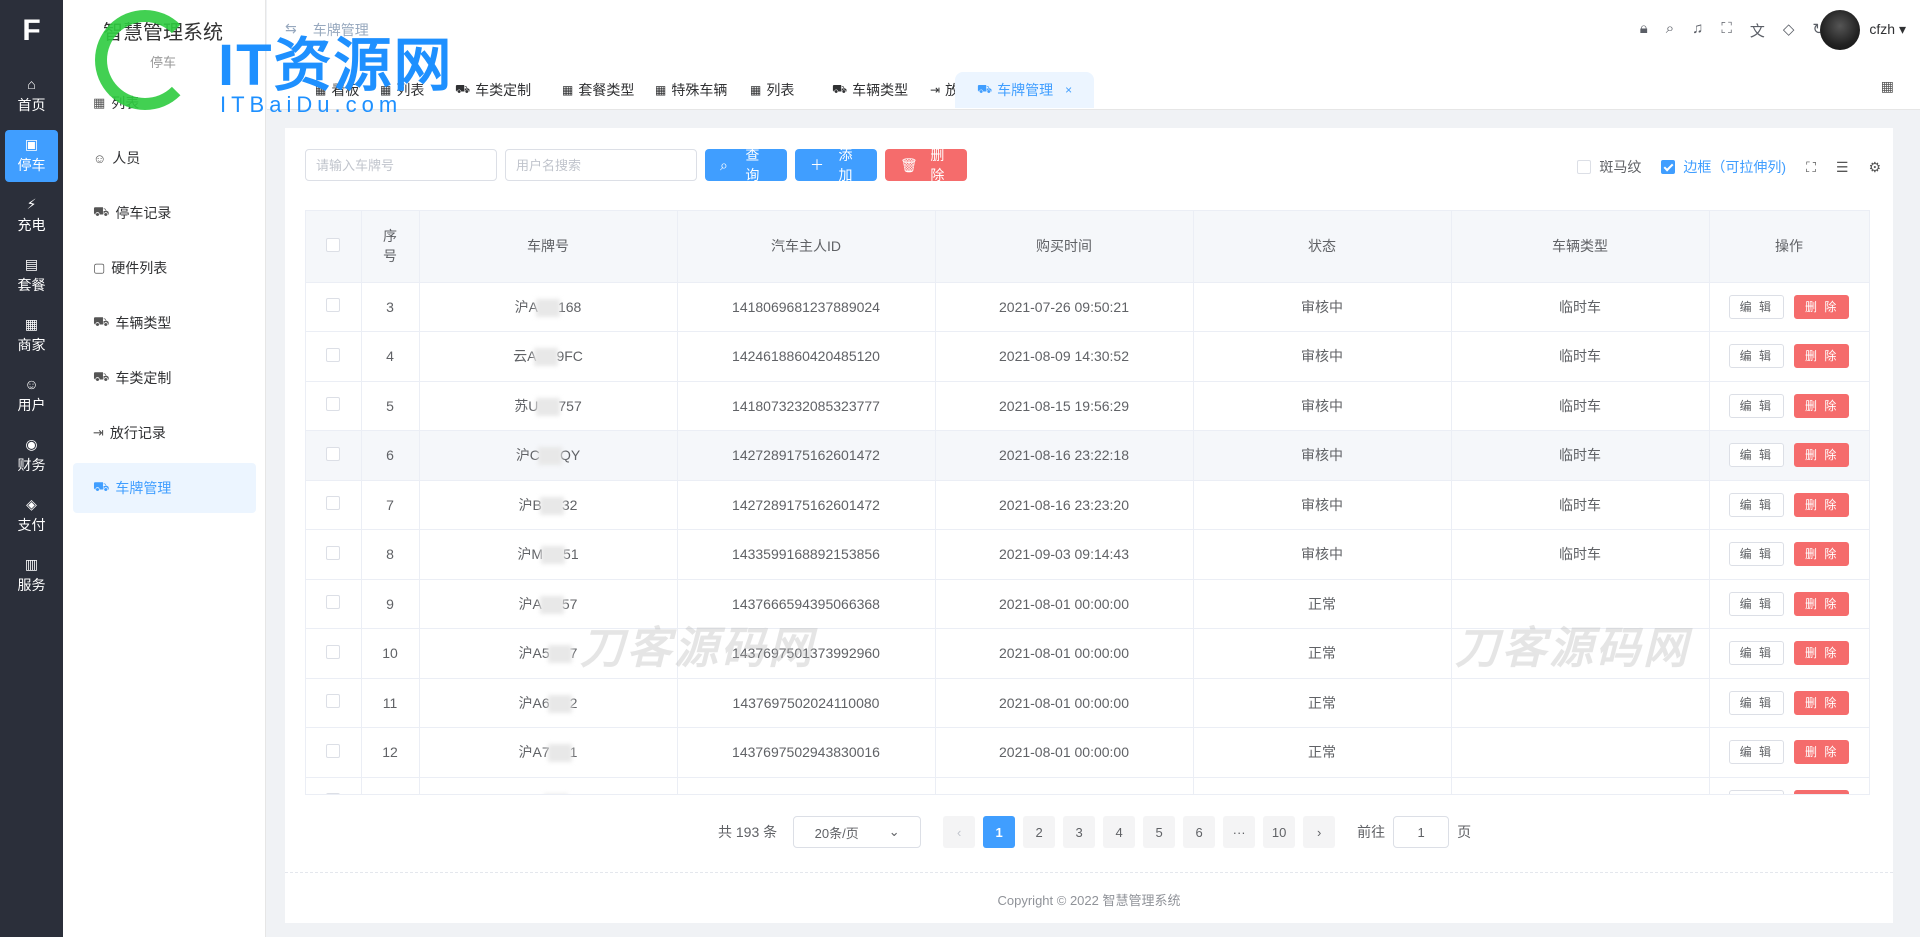 The height and width of the screenshot is (937, 1920). What do you see at coordinates (31, 96) in the screenshot?
I see `rail-item-0: ⌂ 首页` at bounding box center [31, 96].